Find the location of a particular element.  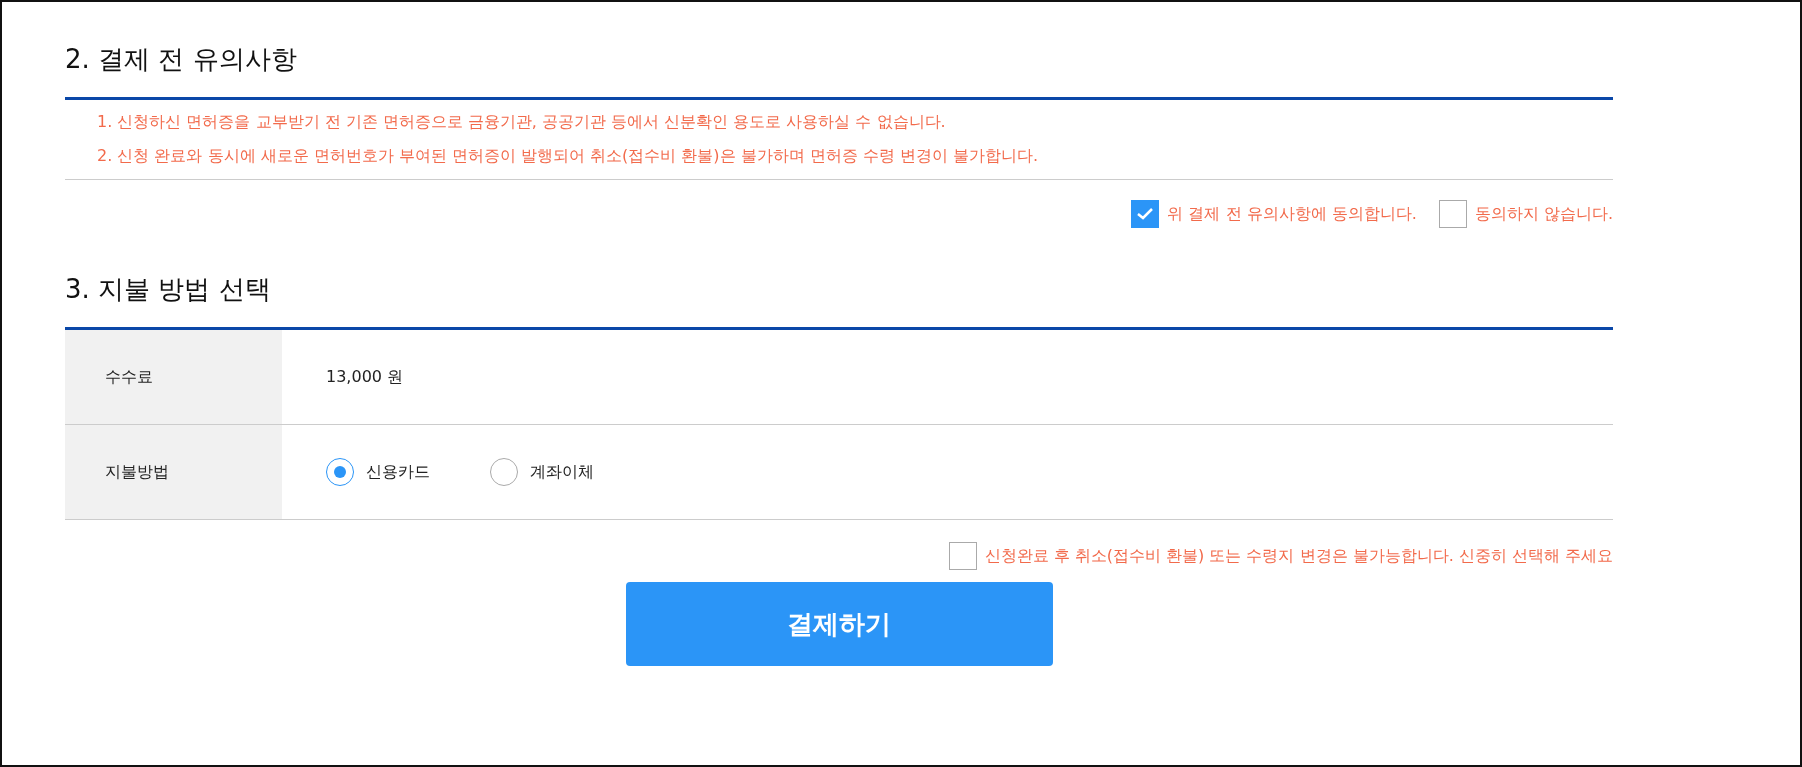

checkmark-icon is located at coordinates (1145, 214).